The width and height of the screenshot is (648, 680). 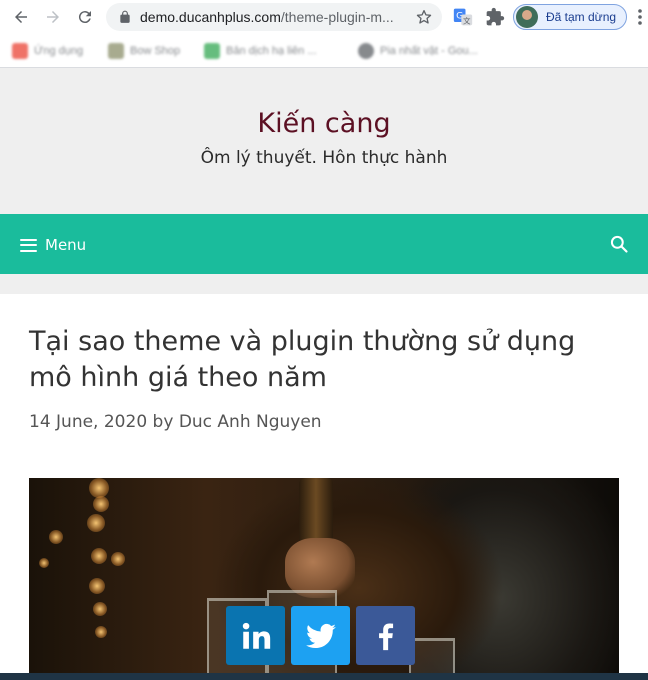 What do you see at coordinates (495, 17) in the screenshot?
I see `puzzle-icon` at bounding box center [495, 17].